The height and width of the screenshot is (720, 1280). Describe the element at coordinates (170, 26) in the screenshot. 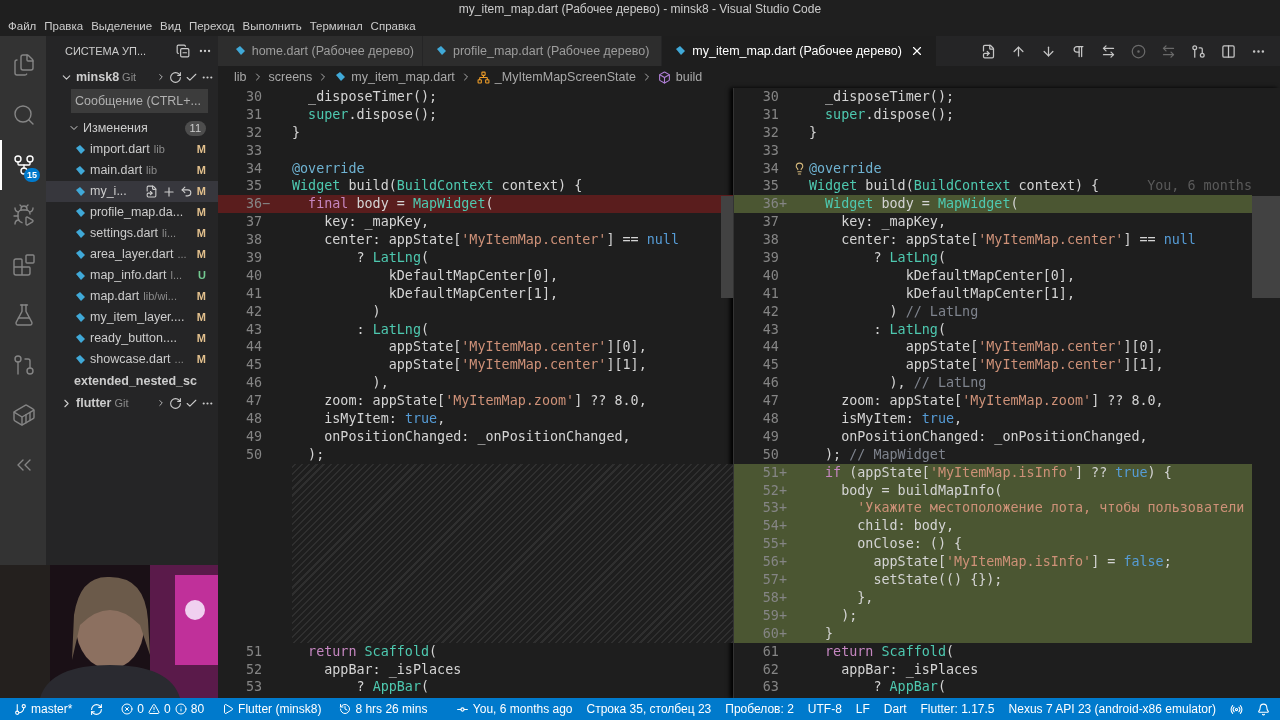

I see `menu-item: Вид` at that location.